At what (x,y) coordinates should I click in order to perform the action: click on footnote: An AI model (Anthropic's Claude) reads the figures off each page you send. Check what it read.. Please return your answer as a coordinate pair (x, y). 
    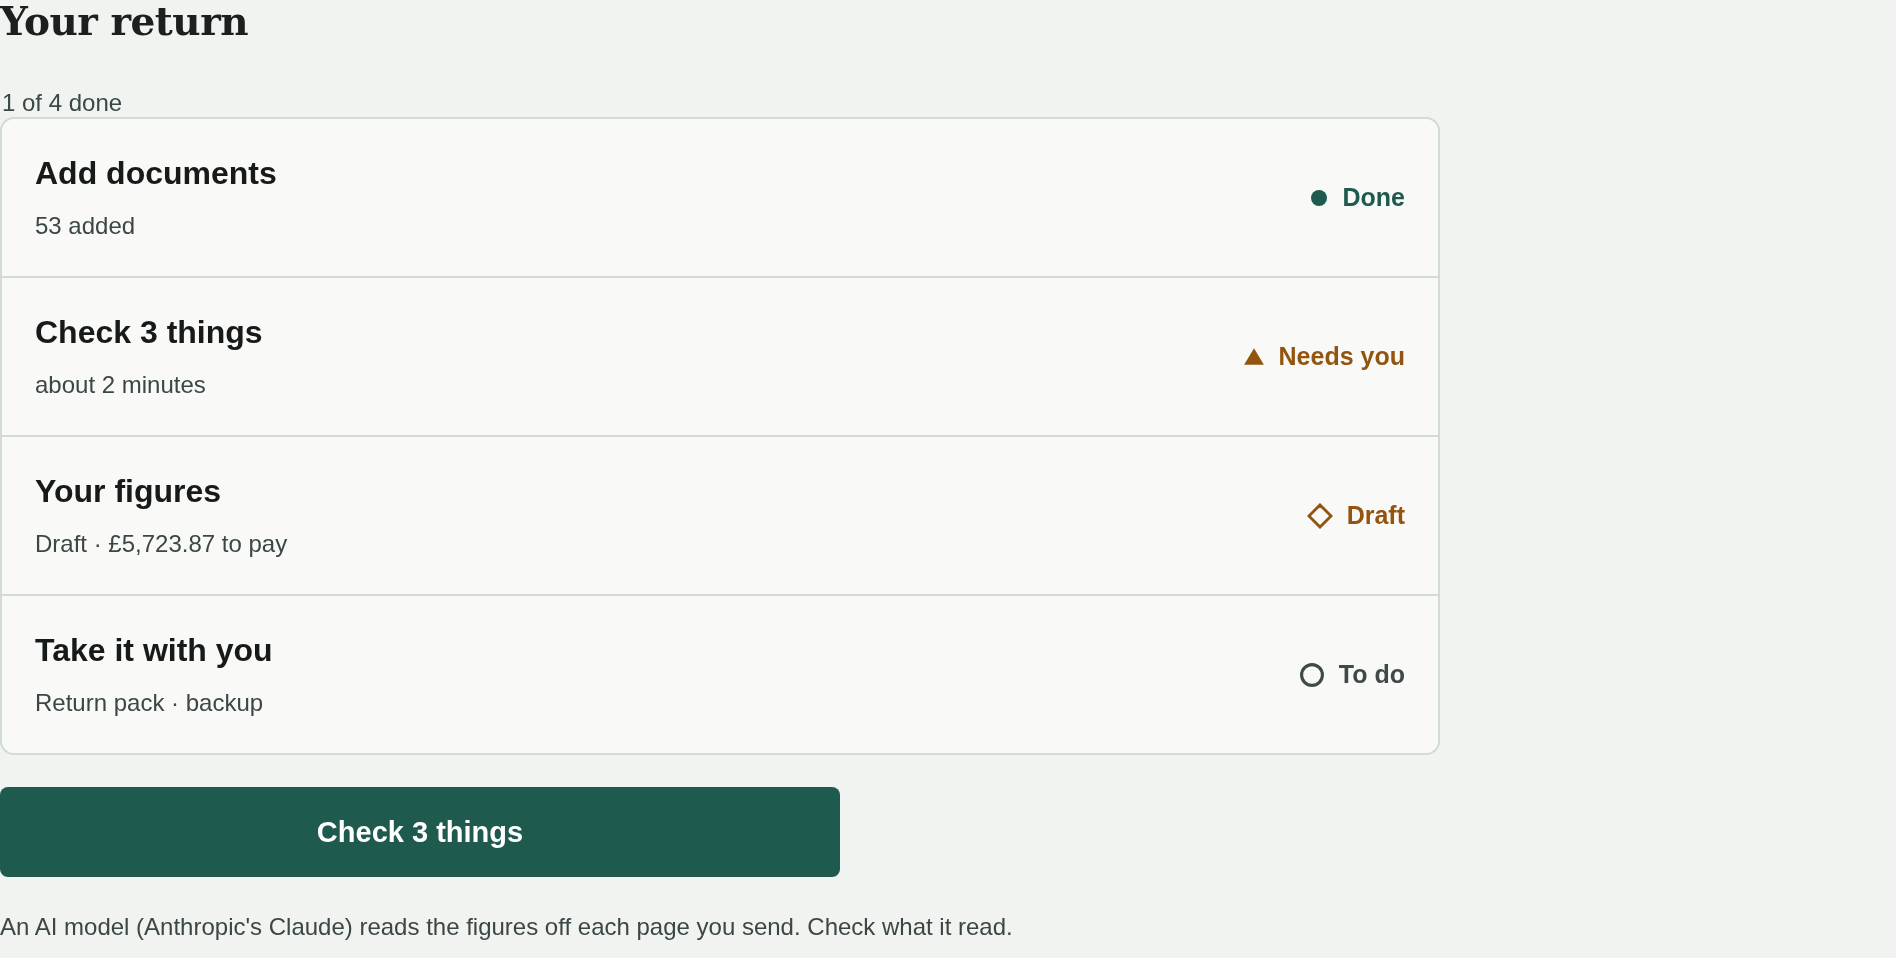
    Looking at the image, I should click on (507, 927).